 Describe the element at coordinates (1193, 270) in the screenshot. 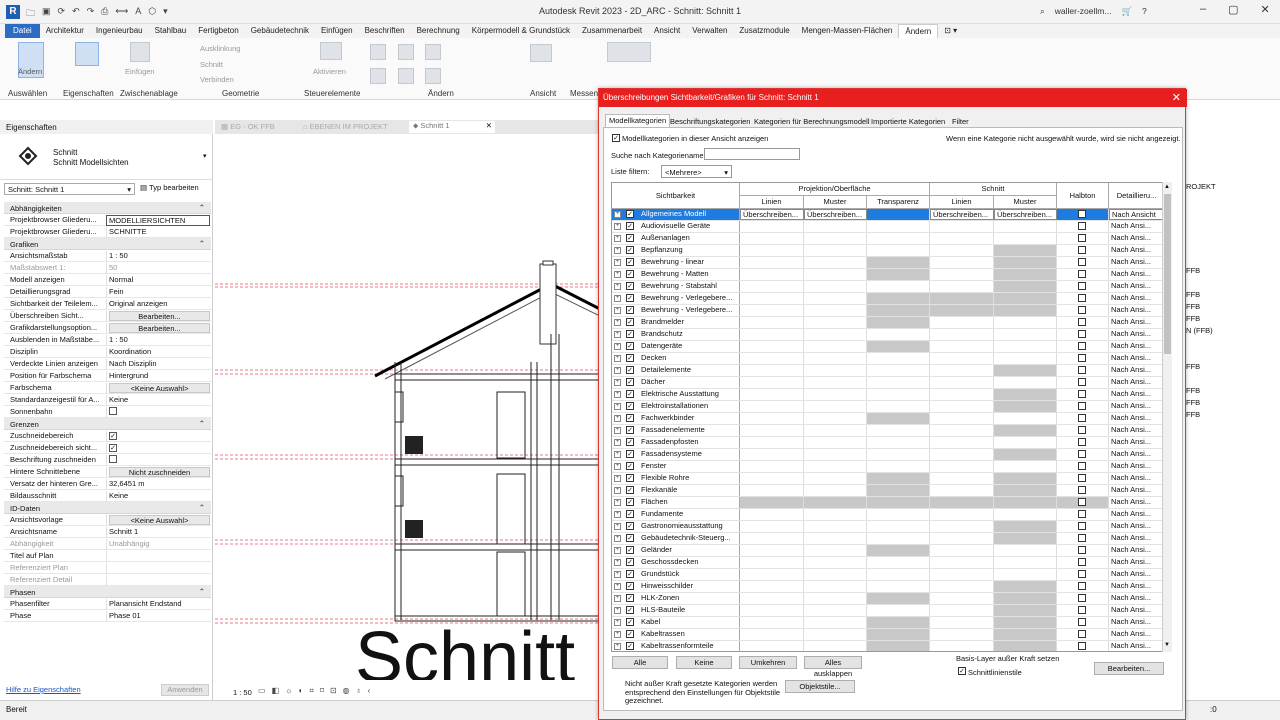

I see `browser-item: FFB` at that location.